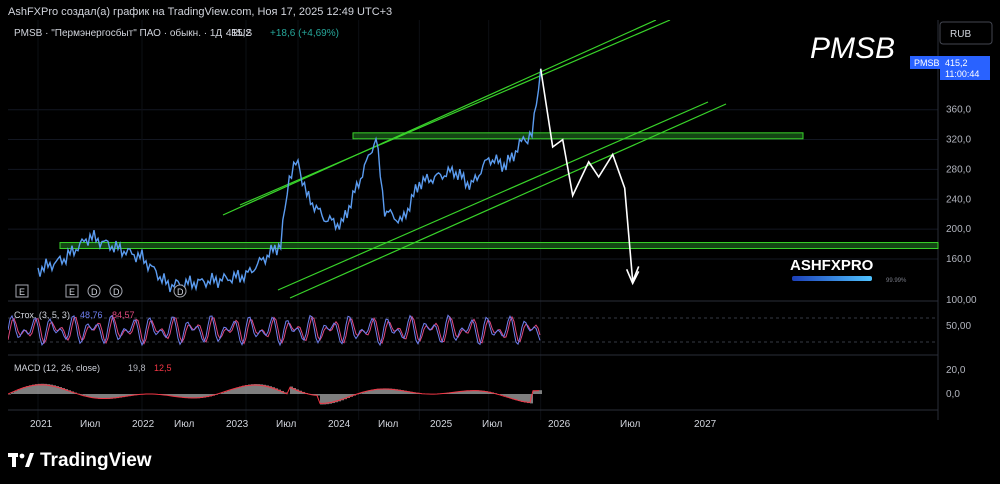  What do you see at coordinates (238, 33) in the screenshot?
I see `last-price: 415,2` at bounding box center [238, 33].